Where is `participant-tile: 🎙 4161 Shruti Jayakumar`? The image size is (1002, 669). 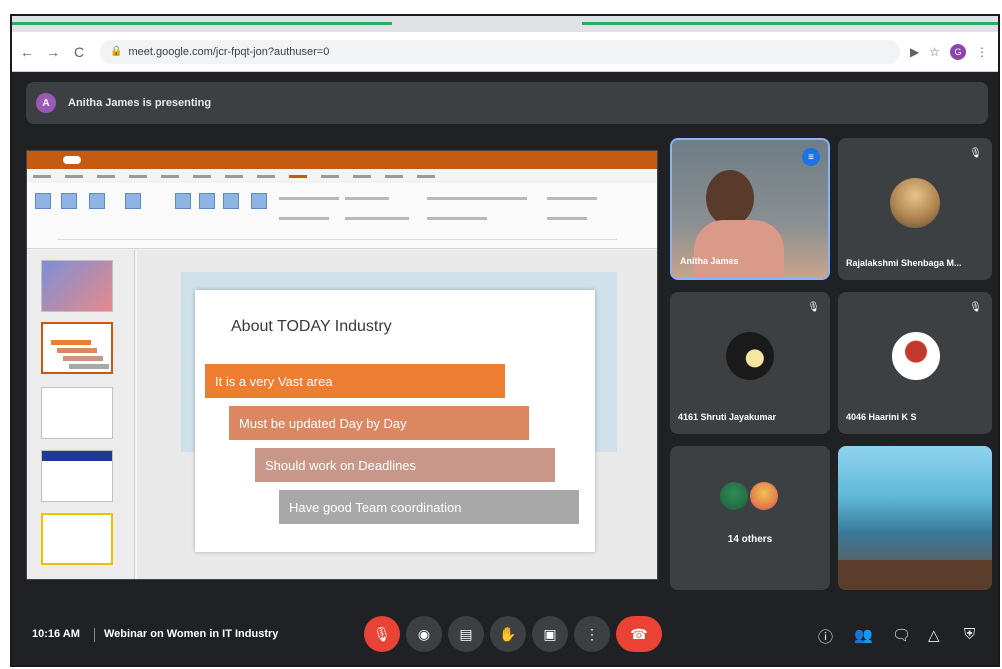
participant-tile: 🎙 4161 Shruti Jayakumar is located at coordinates (750, 363).